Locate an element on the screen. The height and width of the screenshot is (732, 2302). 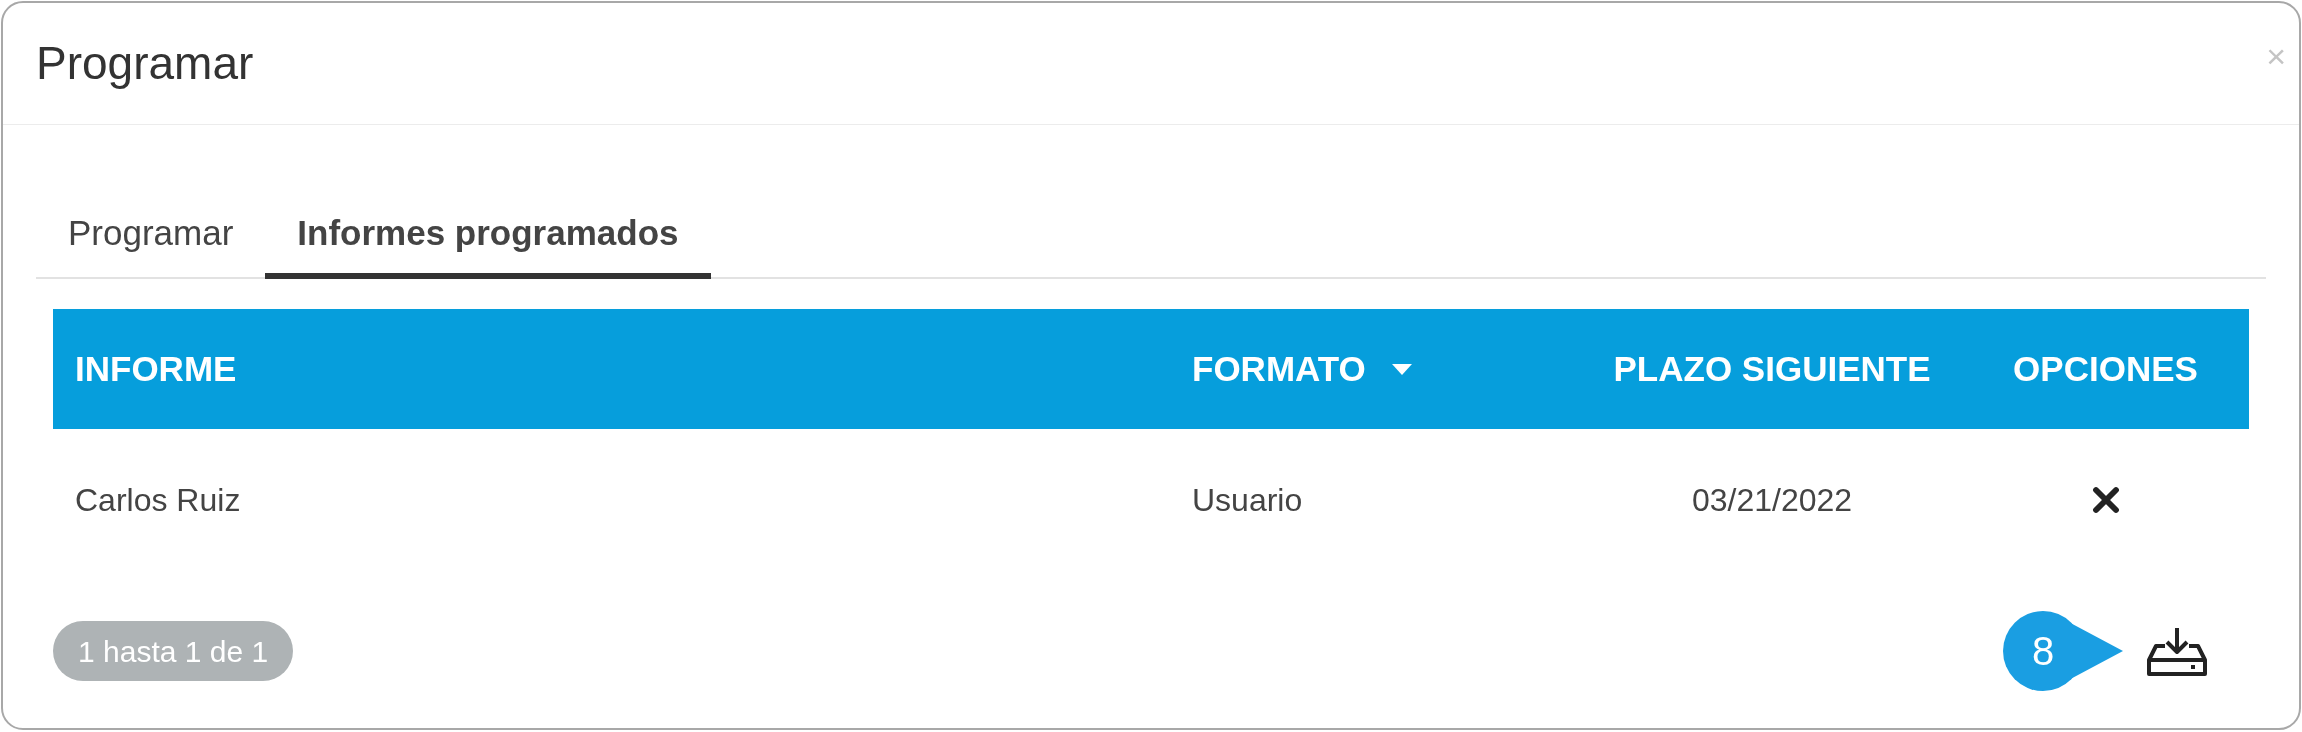
table-cell-text: Carlos Ruiz is located at coordinates (158, 500).